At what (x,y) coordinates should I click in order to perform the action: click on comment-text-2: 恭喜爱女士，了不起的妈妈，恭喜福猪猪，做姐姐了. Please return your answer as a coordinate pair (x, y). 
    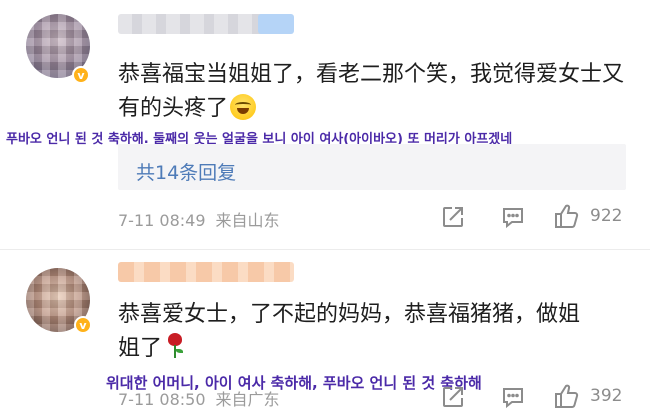
    Looking at the image, I should click on (358, 332).